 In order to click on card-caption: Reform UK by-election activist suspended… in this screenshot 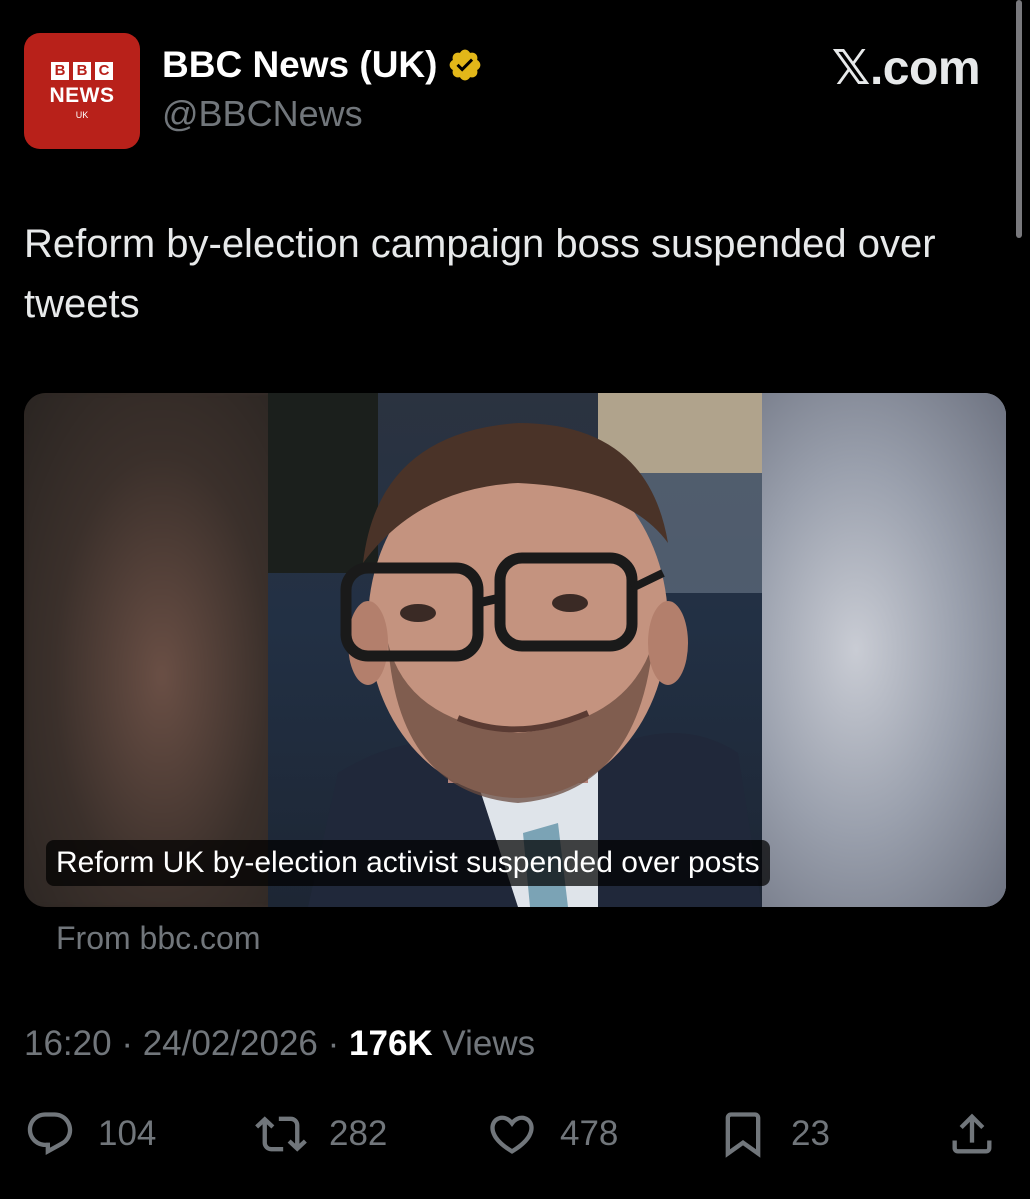, I will do `click(408, 863)`.